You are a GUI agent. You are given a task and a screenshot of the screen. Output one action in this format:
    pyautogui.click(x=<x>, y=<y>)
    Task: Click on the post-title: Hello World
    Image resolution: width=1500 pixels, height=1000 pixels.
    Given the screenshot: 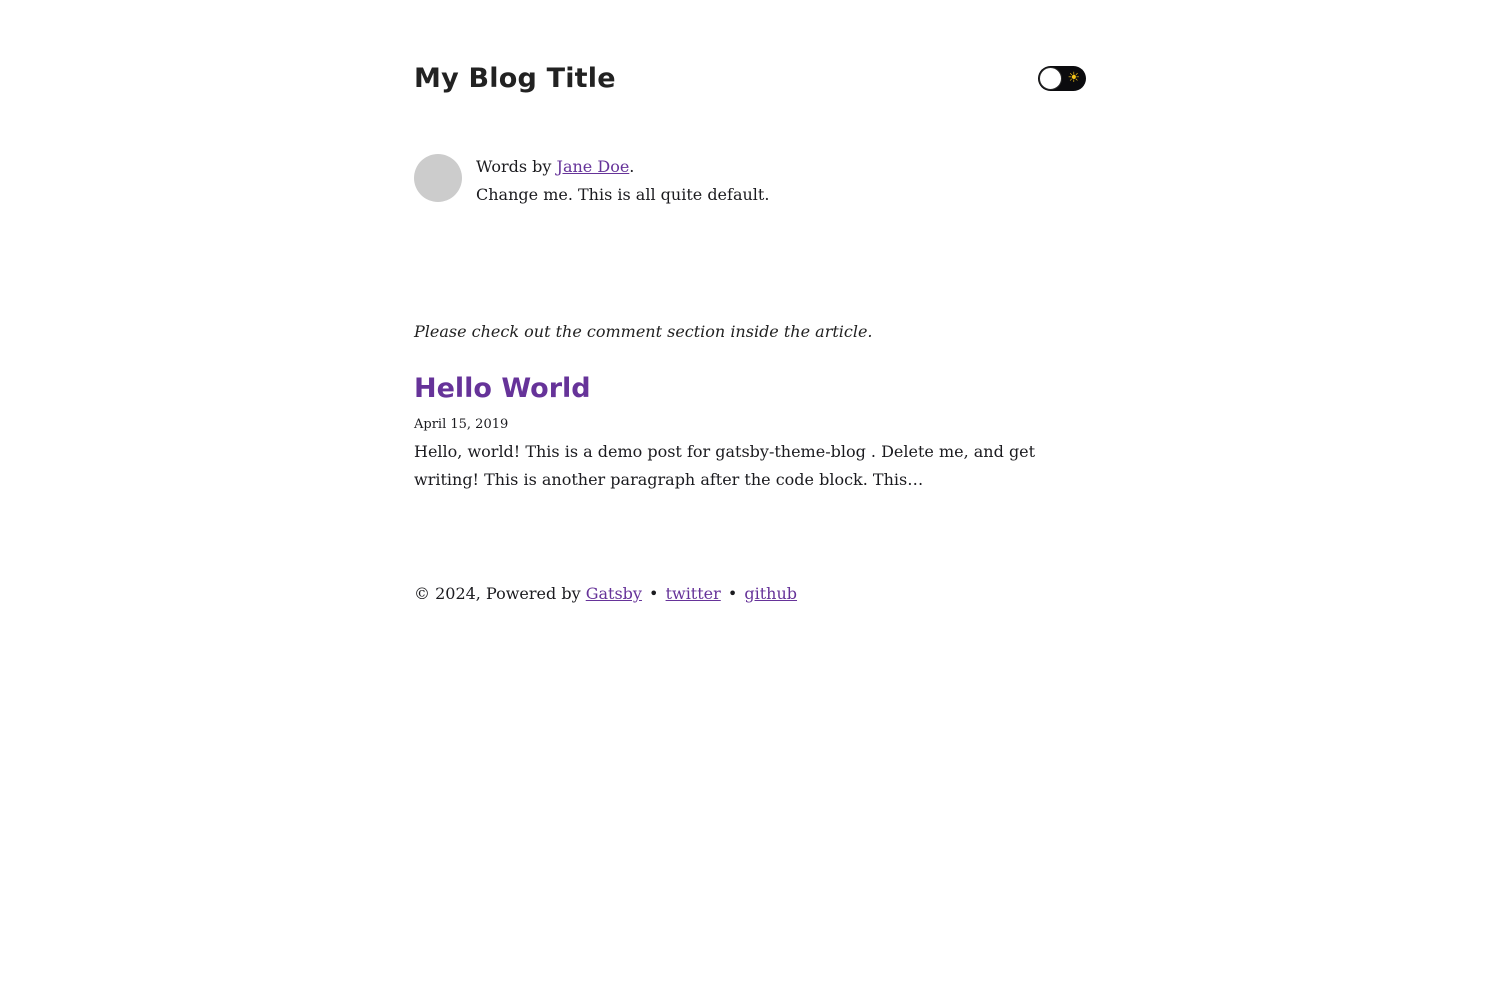 What is the action you would take?
    pyautogui.click(x=750, y=389)
    